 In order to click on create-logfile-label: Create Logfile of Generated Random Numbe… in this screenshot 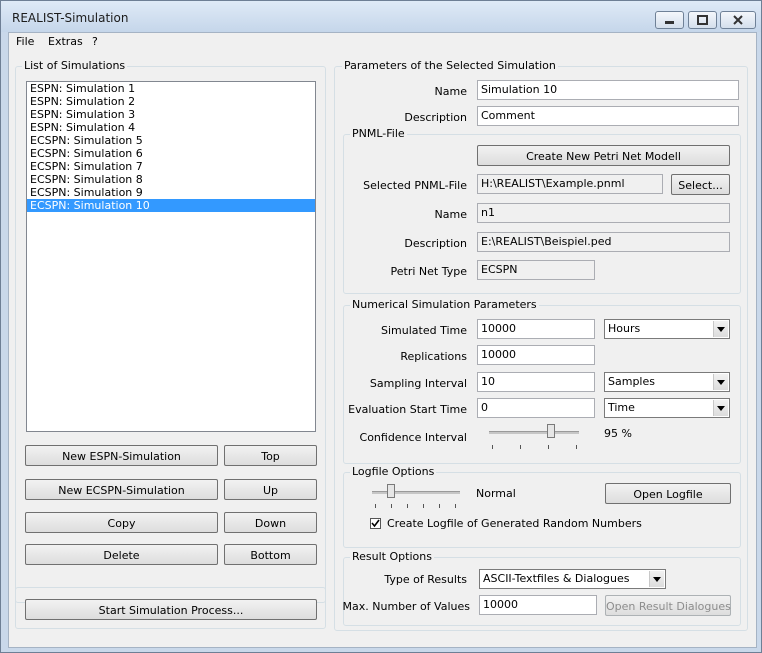, I will do `click(514, 523)`.